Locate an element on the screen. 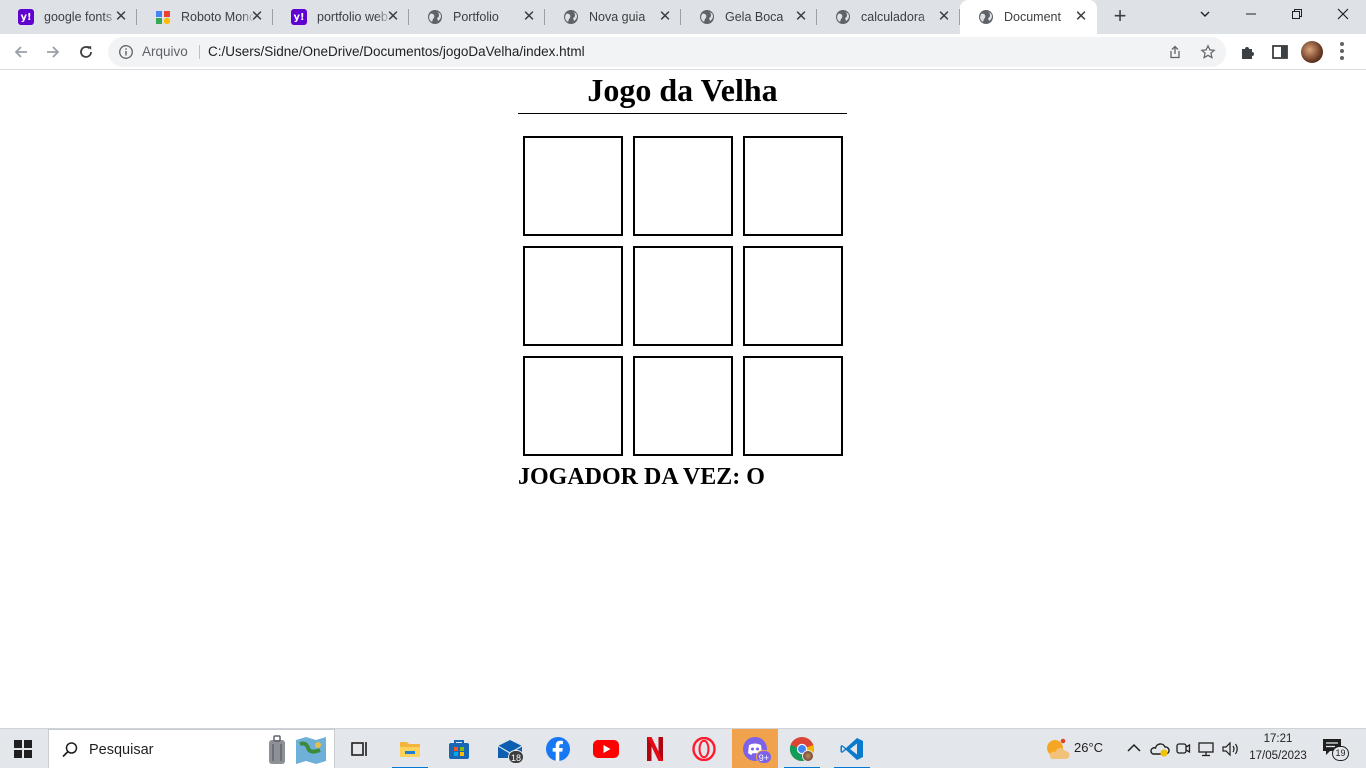  share-icon is located at coordinates (1175, 52).